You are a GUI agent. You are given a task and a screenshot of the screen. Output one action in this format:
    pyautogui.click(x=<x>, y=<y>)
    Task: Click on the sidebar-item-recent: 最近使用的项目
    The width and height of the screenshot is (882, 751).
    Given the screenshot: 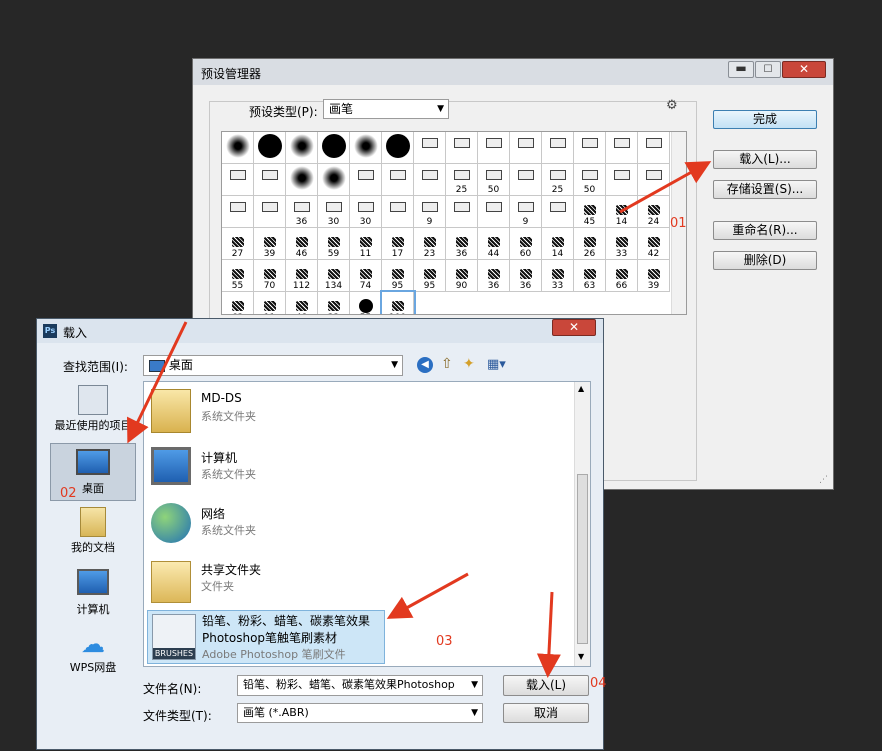 What is the action you would take?
    pyautogui.click(x=93, y=411)
    